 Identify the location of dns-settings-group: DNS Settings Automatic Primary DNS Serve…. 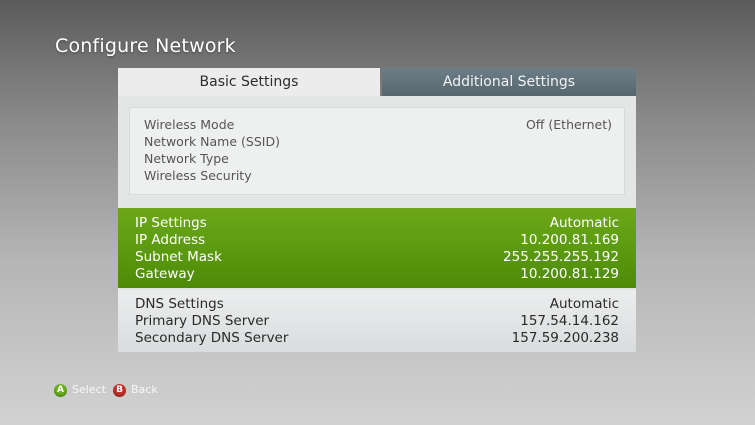
(377, 321).